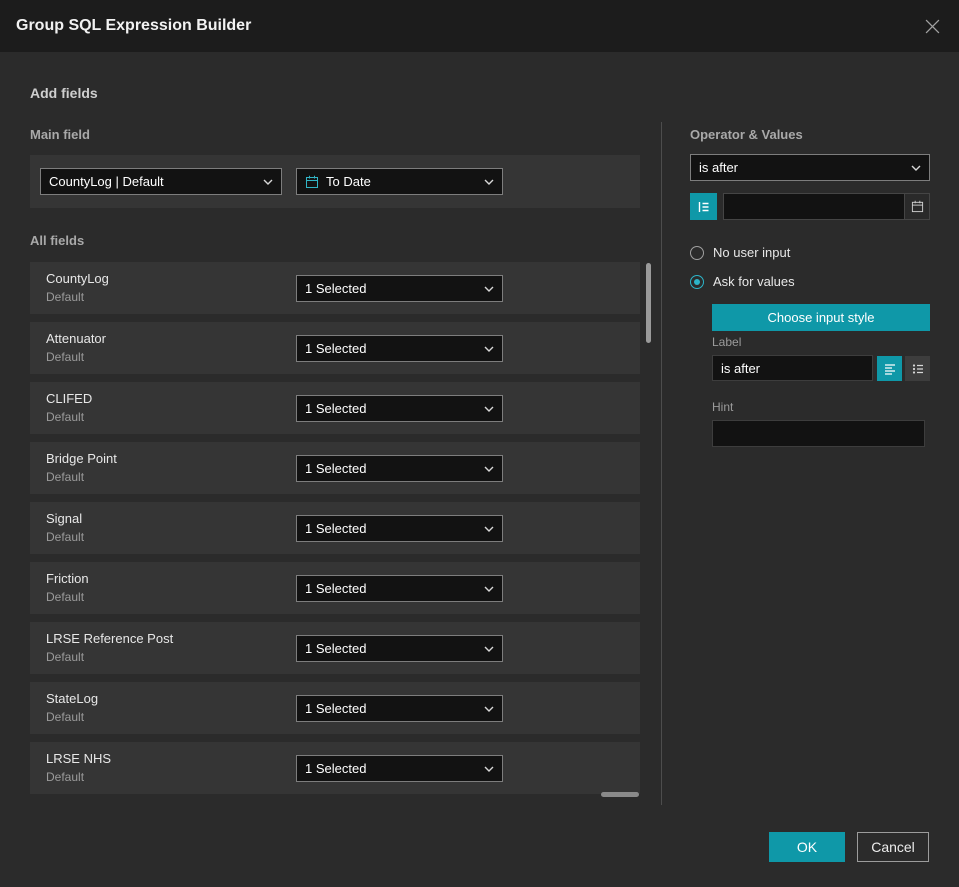 The height and width of the screenshot is (887, 959). I want to click on field-name: CountyLog, so click(77, 278).